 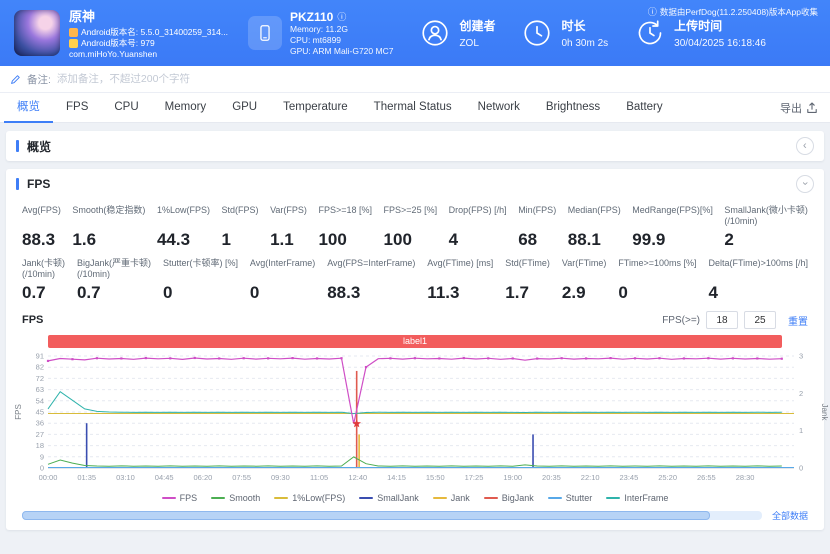 I want to click on metric-value: 99.9, so click(x=649, y=239).